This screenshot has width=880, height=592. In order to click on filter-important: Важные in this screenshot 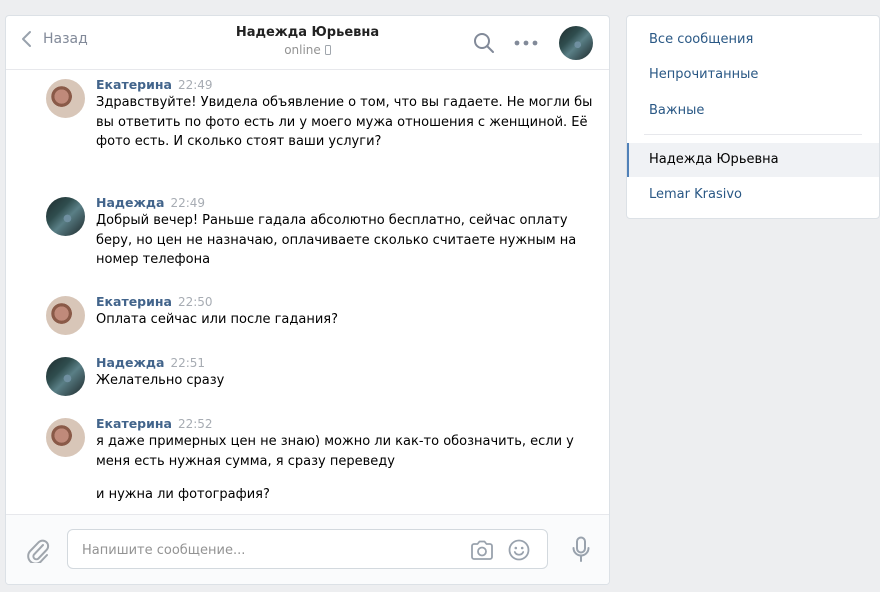, I will do `click(753, 111)`.